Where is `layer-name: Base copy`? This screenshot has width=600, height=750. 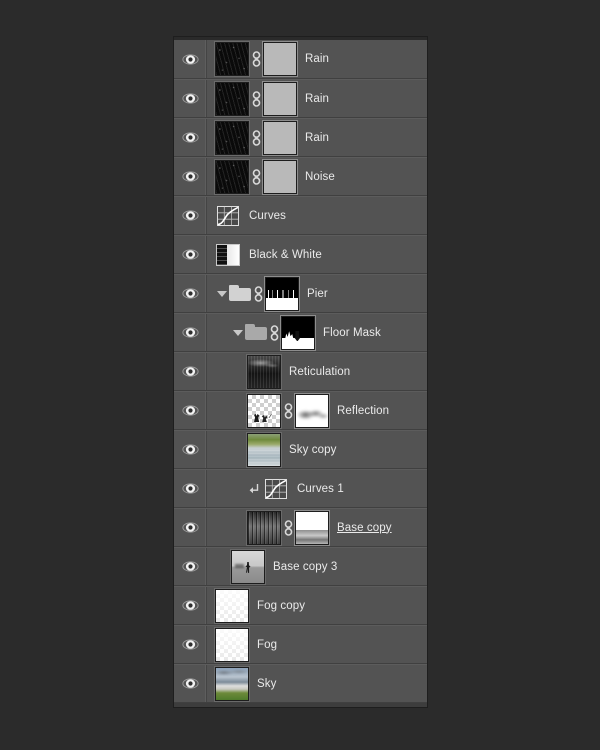
layer-name: Base copy is located at coordinates (364, 528).